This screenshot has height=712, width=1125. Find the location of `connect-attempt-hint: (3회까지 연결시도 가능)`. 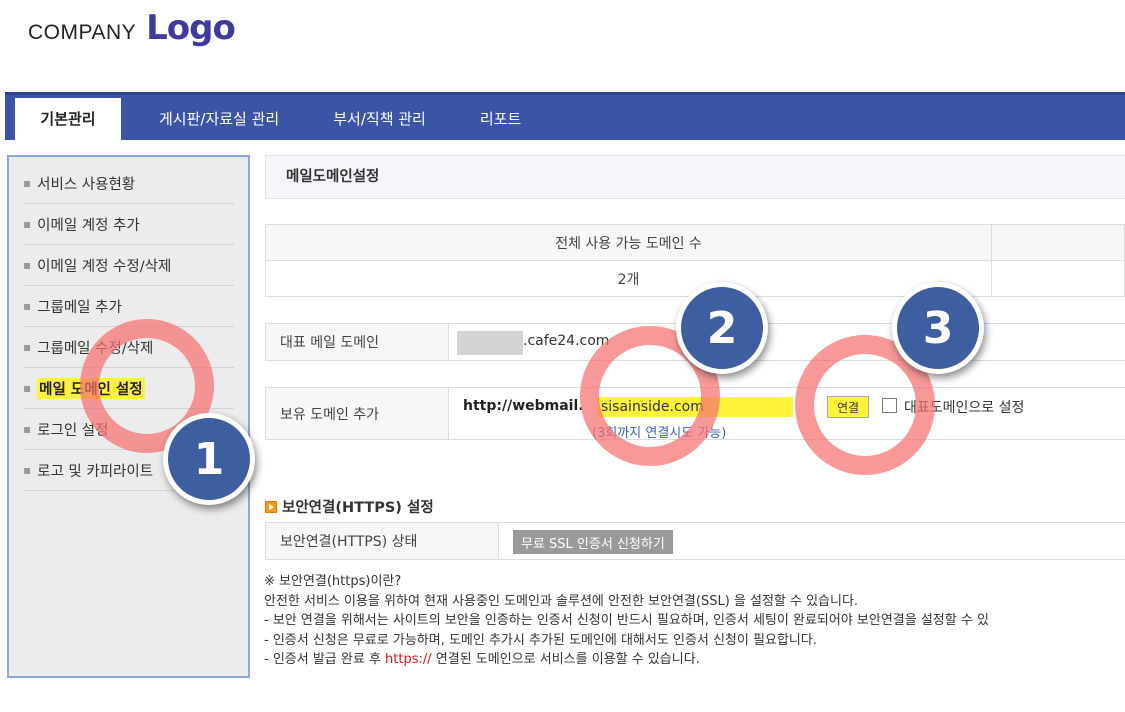

connect-attempt-hint: (3회까지 연결시도 가능) is located at coordinates (659, 433).